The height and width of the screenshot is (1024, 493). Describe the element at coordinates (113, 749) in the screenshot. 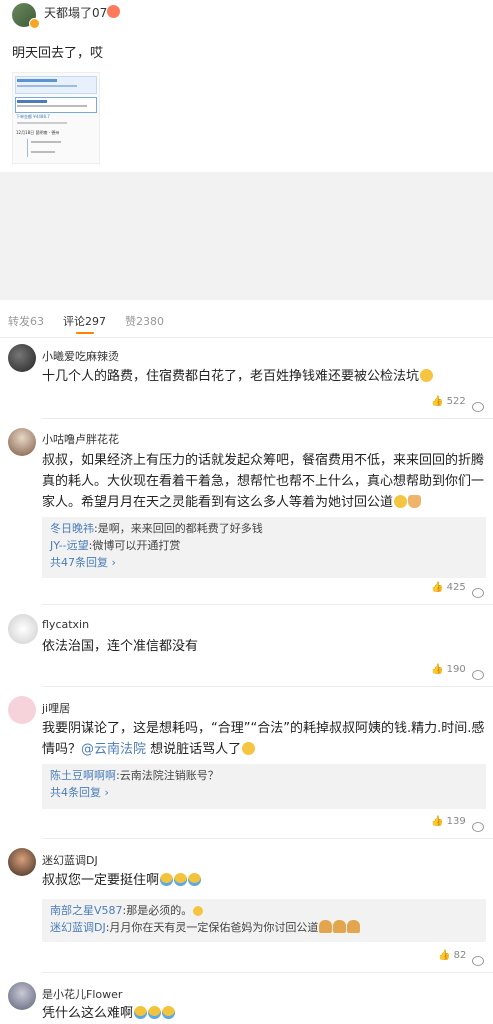

I see `mention-link: @云南法院` at that location.